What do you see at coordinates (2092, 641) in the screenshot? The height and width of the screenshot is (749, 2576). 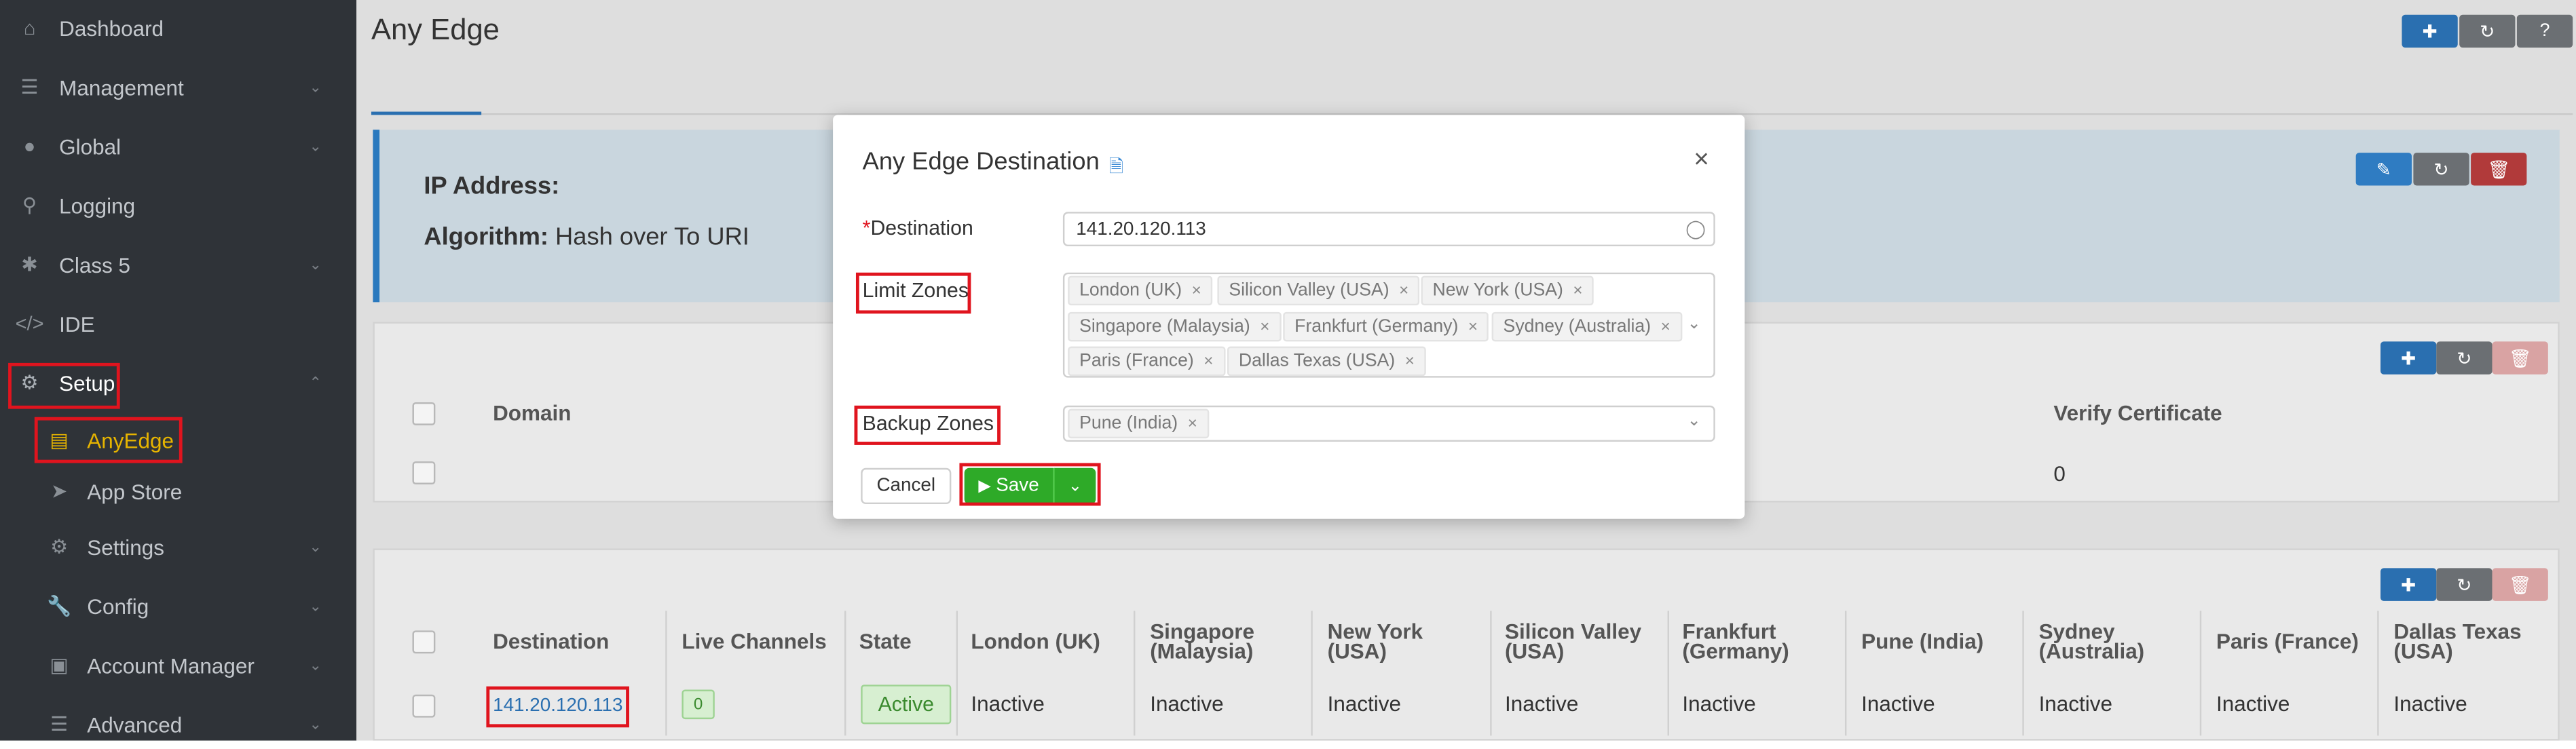 I see `column-header: Sydney (Australia)` at bounding box center [2092, 641].